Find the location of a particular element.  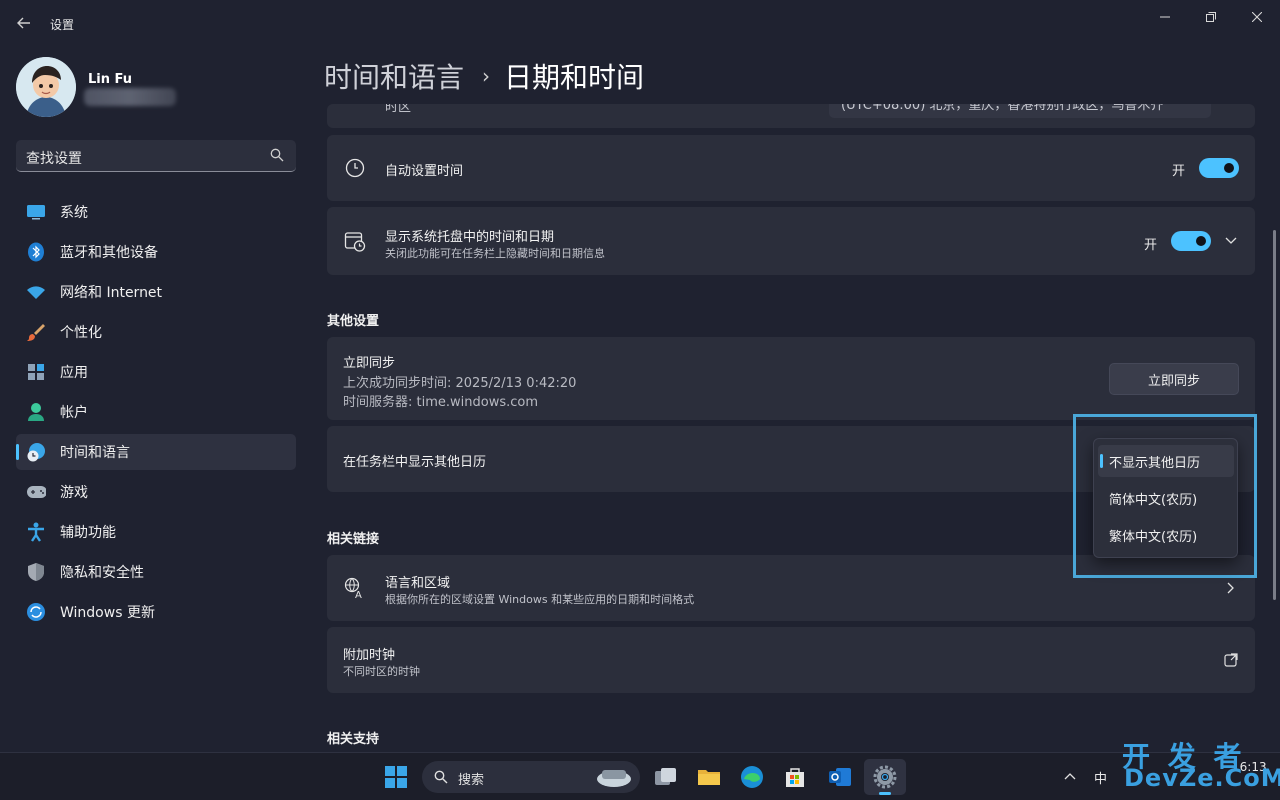

taskbar: 搜索 中 16:13 is located at coordinates (640, 776).